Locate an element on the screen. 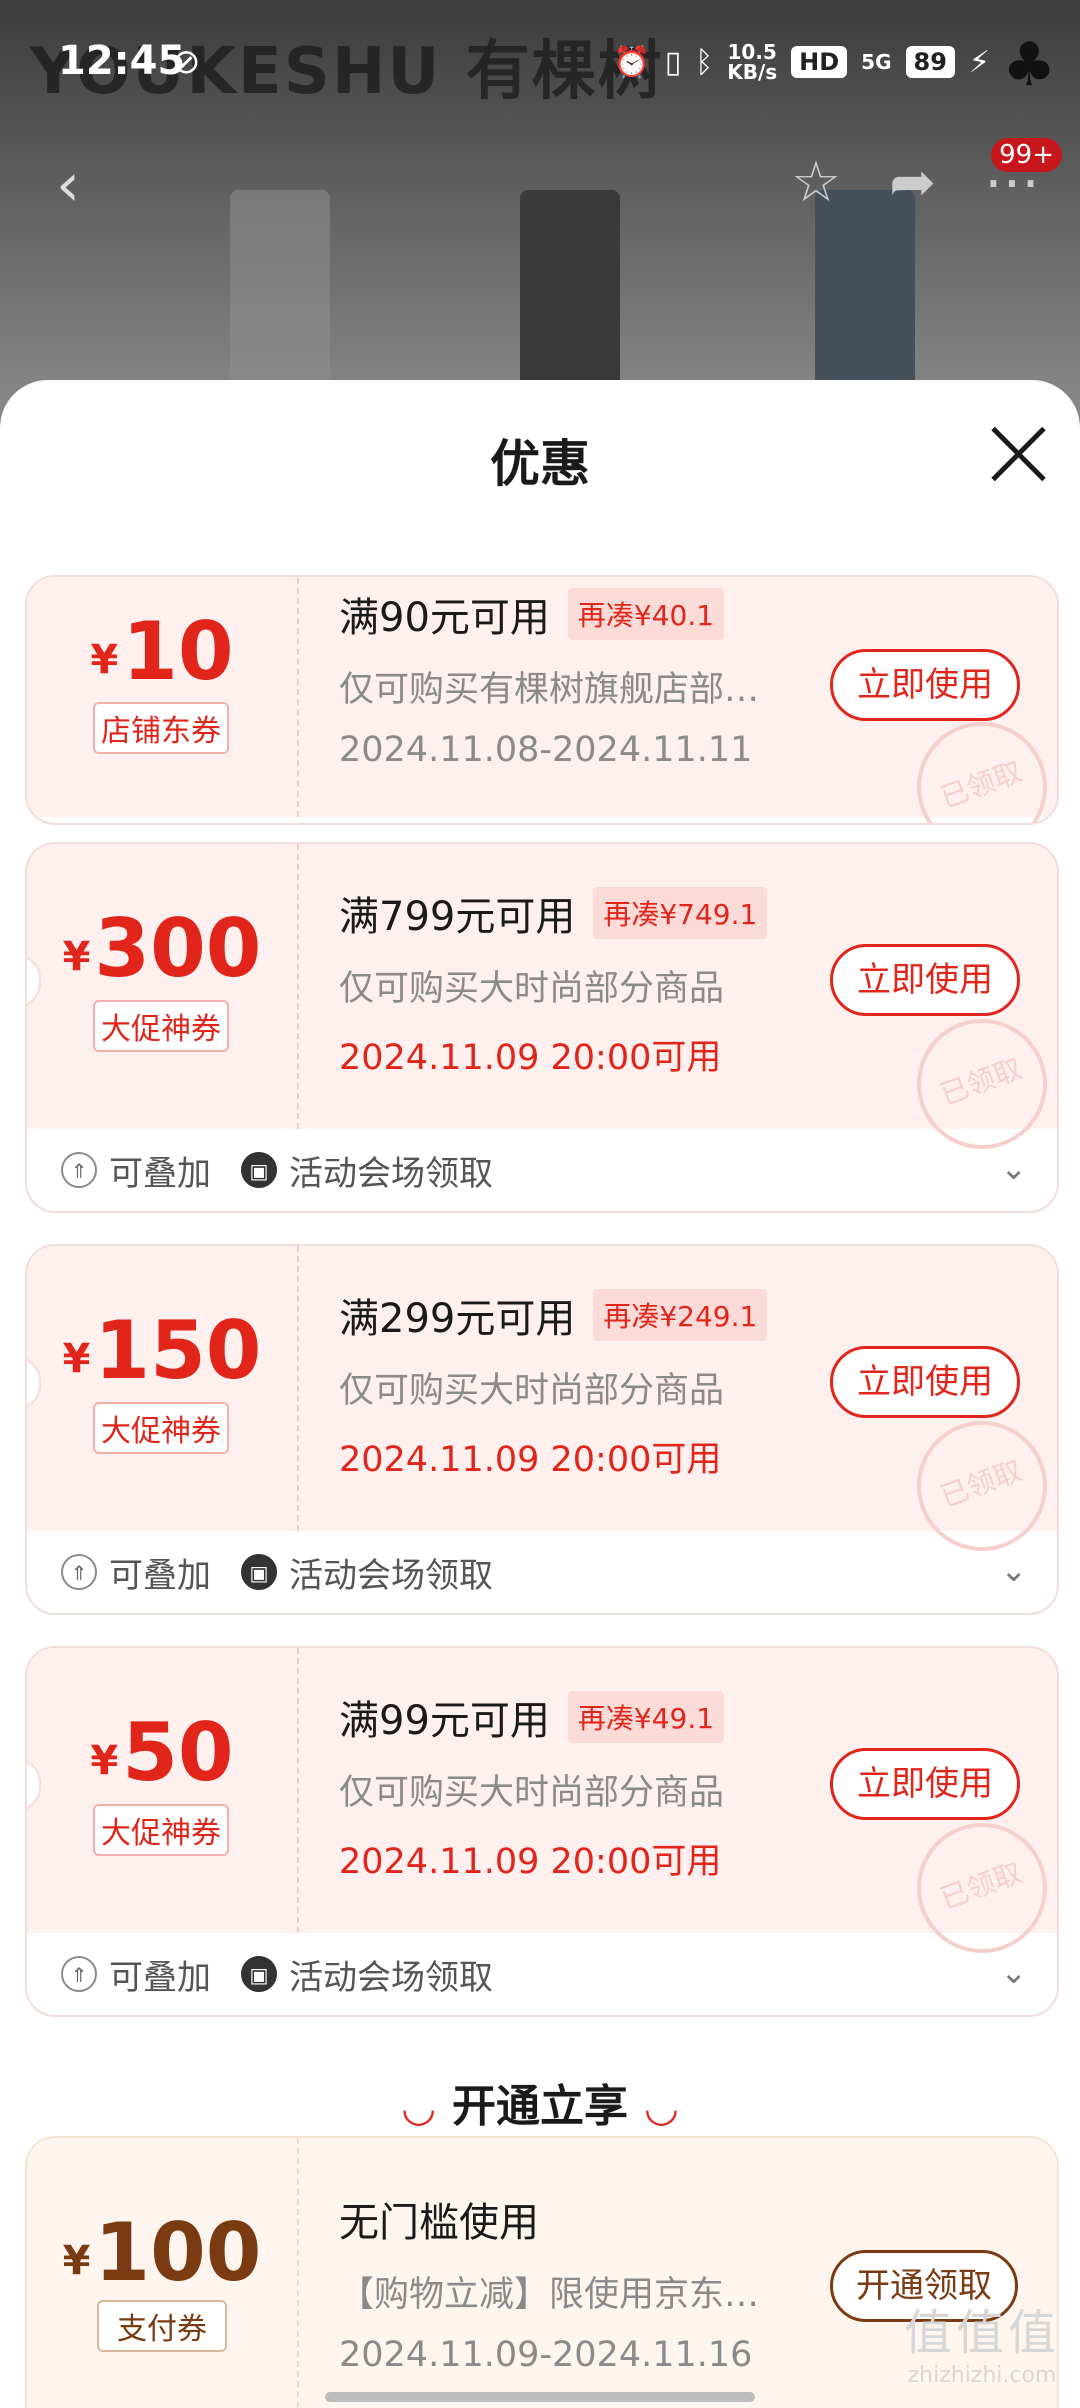 This screenshot has height=2408, width=1080. coupon-amount: ¥50 is located at coordinates (162, 1757).